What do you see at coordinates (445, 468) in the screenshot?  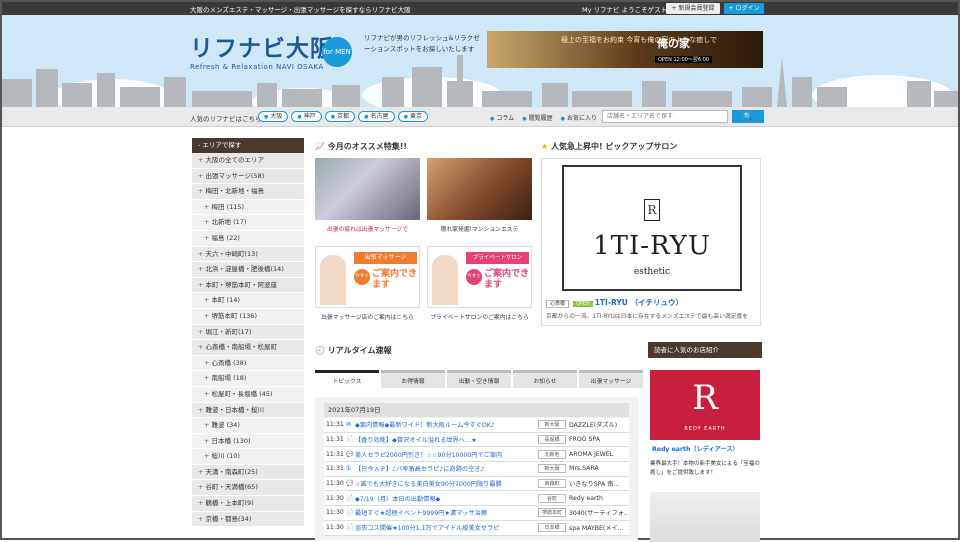 I see `feed-message: 【只今入ヂ】♪バ率激高セラピ♪に奇跡の空き♪` at bounding box center [445, 468].